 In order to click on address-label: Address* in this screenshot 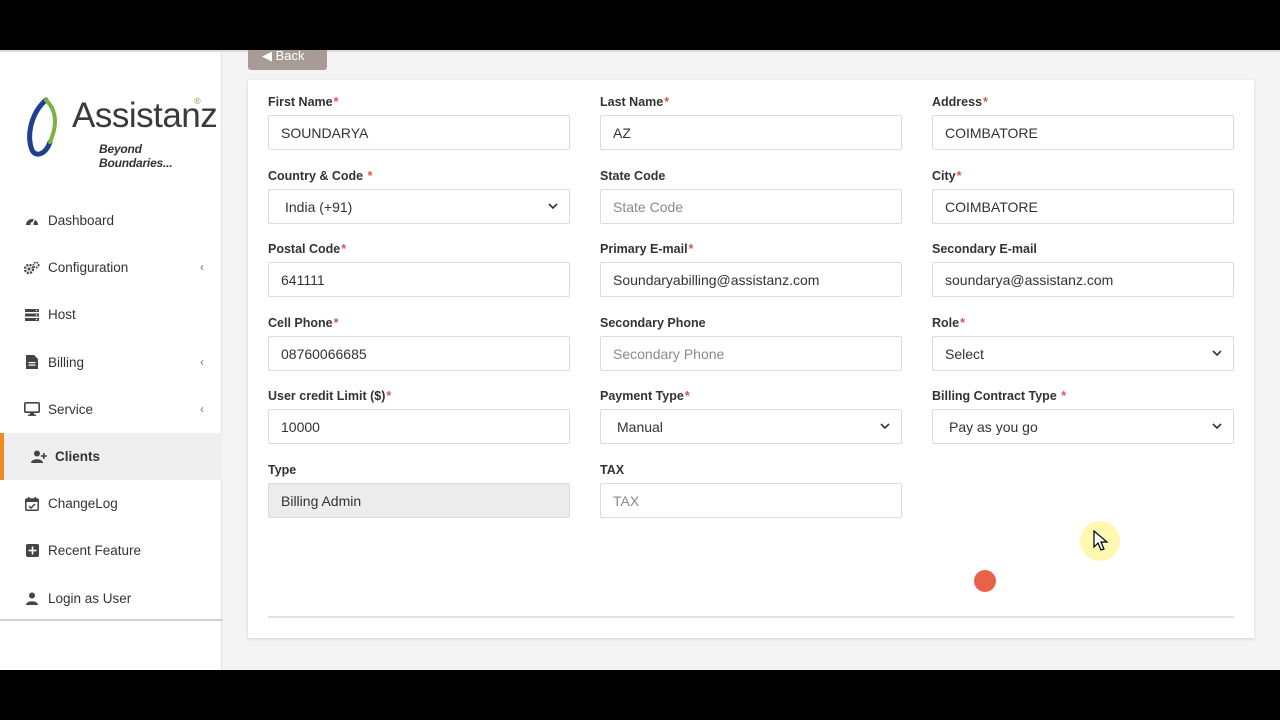, I will do `click(960, 102)`.